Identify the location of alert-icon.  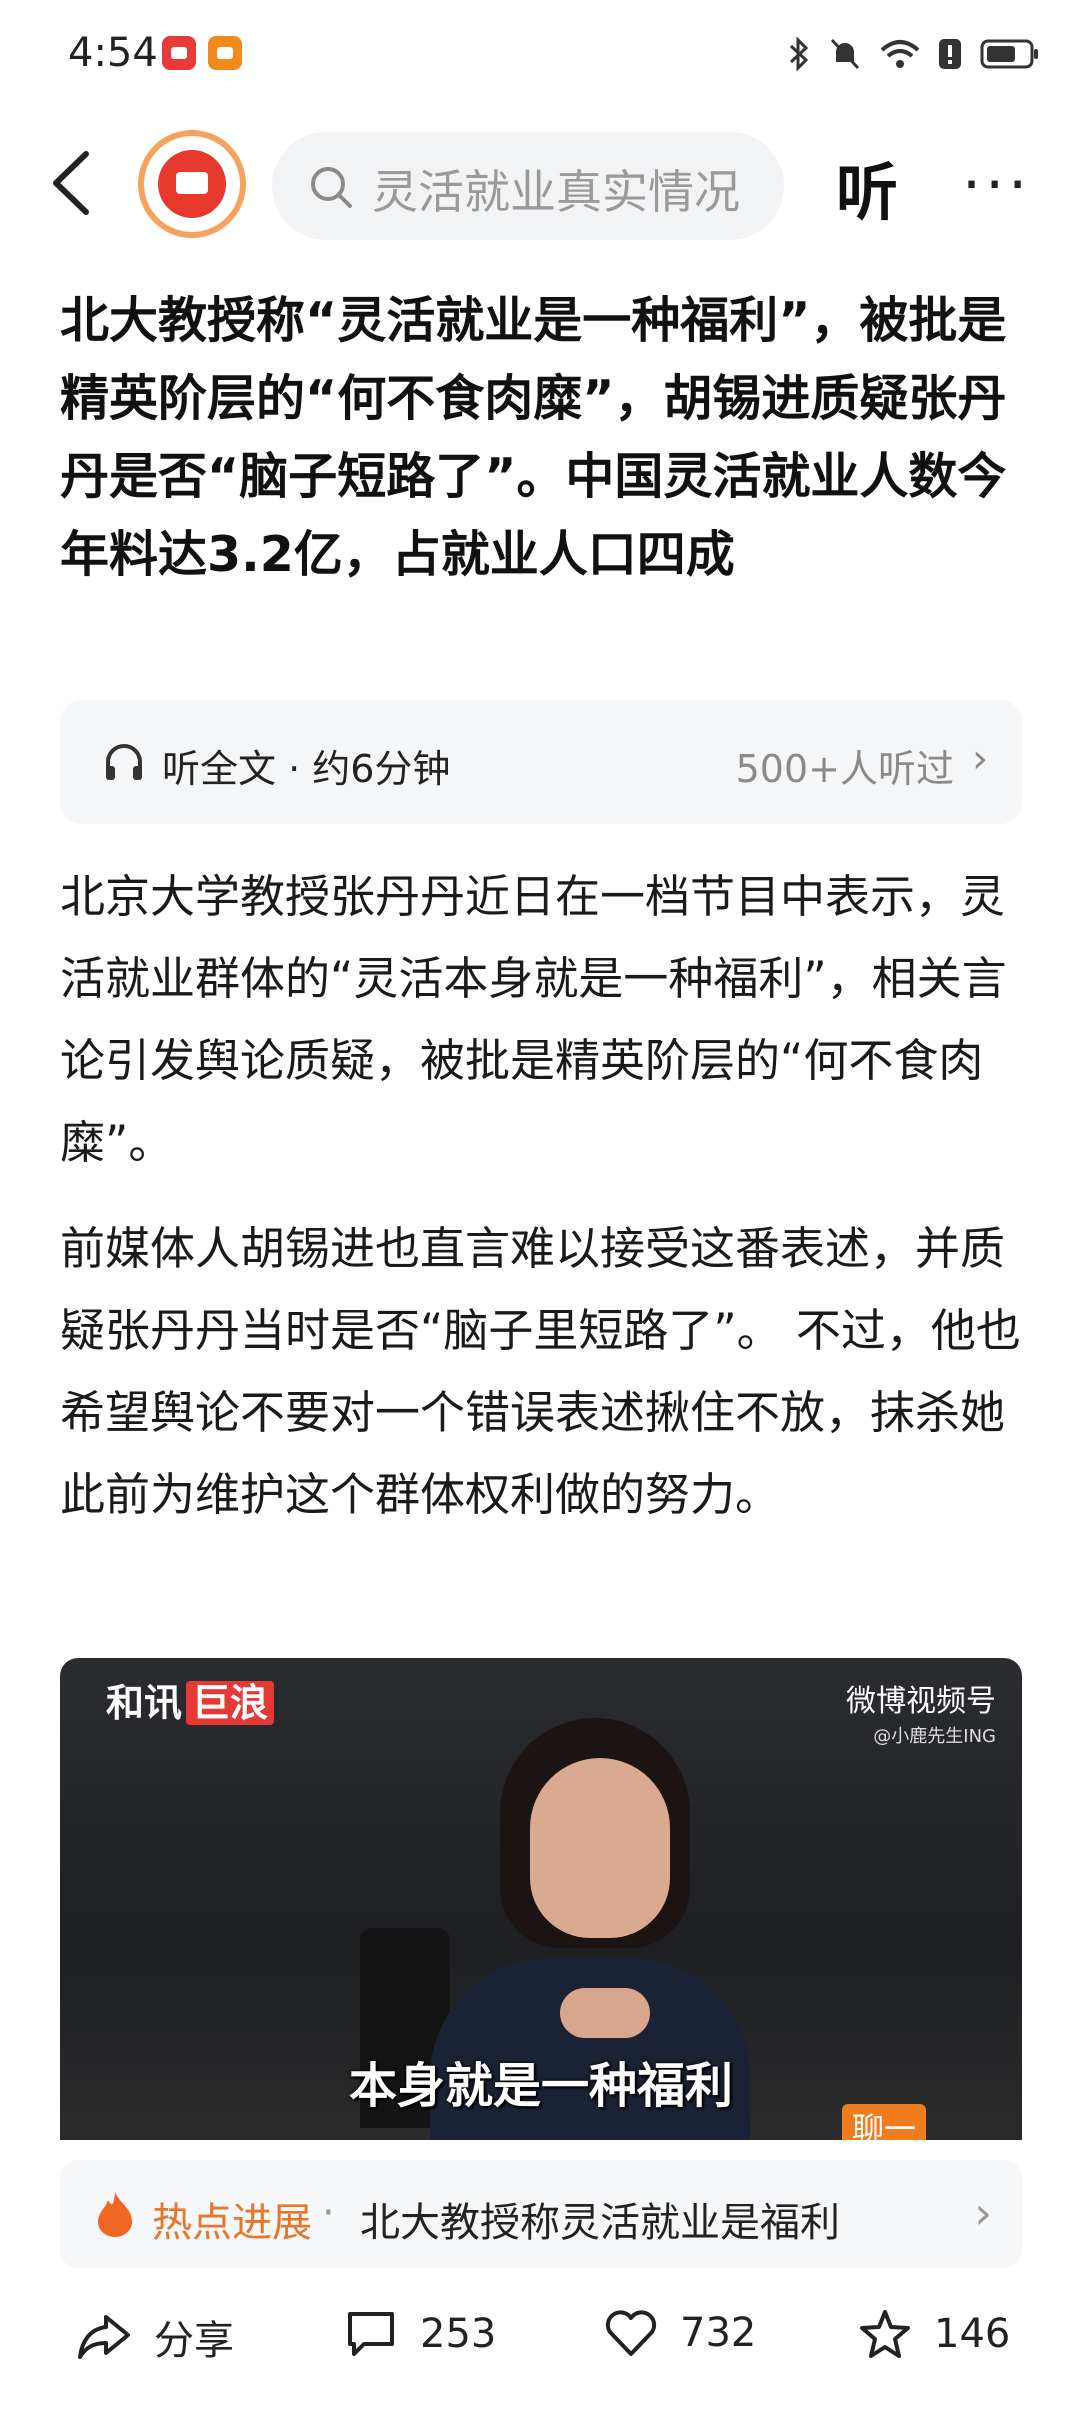
(950, 54).